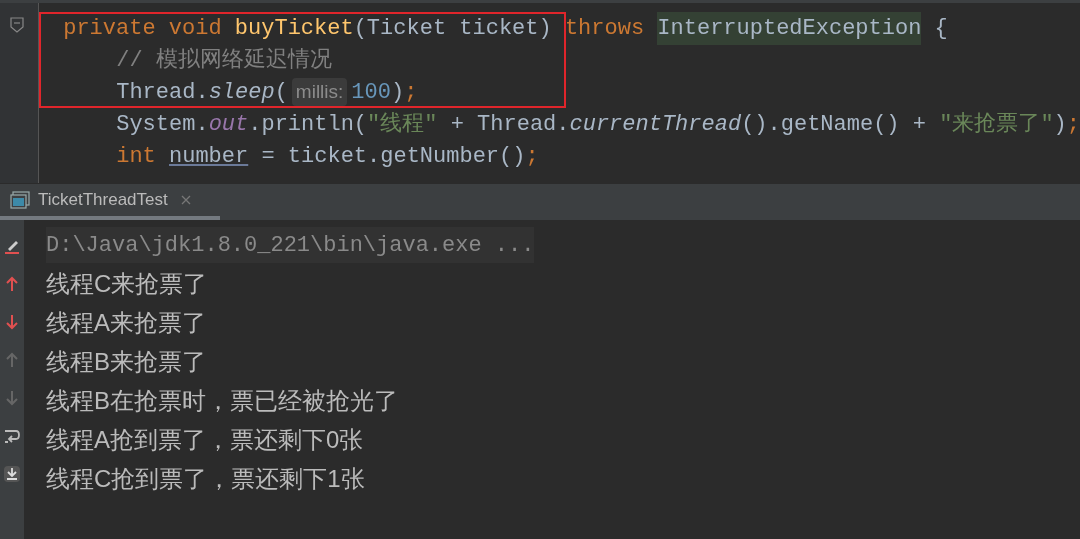 This screenshot has width=1080, height=539. What do you see at coordinates (12, 246) in the screenshot?
I see `edit-icon` at bounding box center [12, 246].